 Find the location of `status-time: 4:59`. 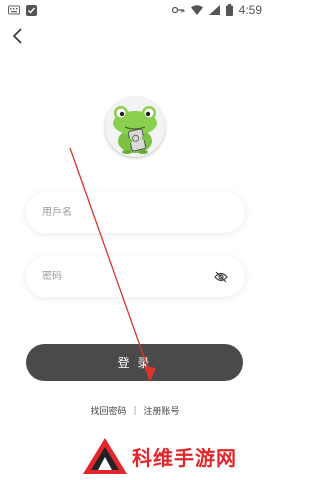

status-time: 4:59 is located at coordinates (250, 10).